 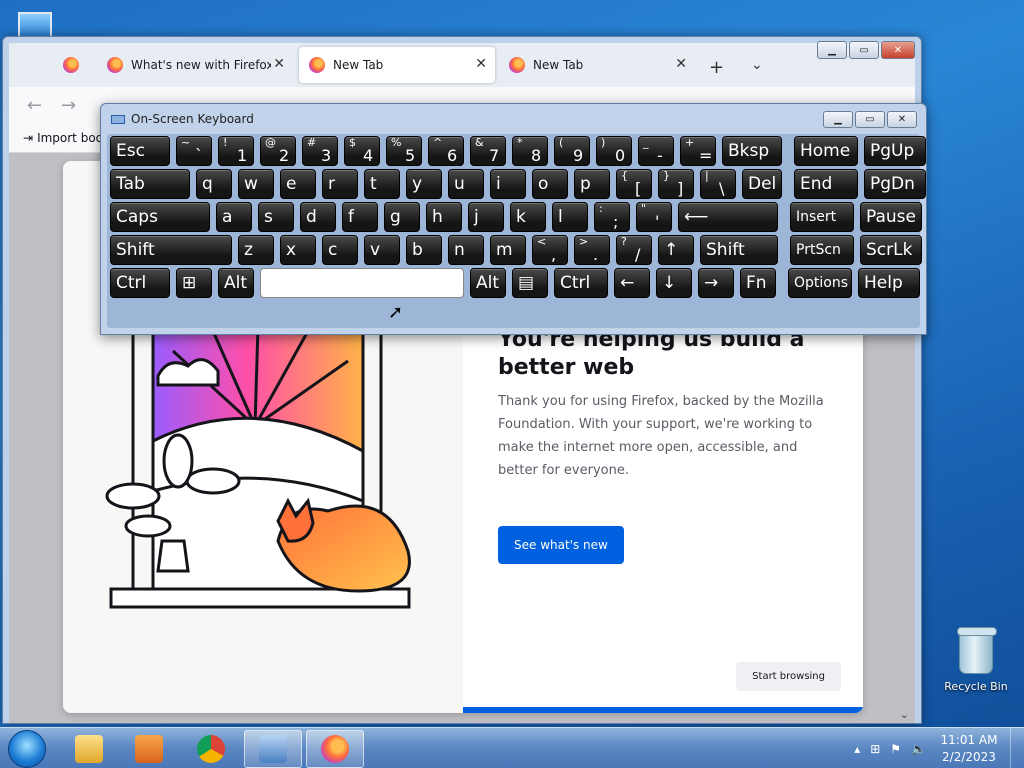 I want to click on key-end: End, so click(x=826, y=184).